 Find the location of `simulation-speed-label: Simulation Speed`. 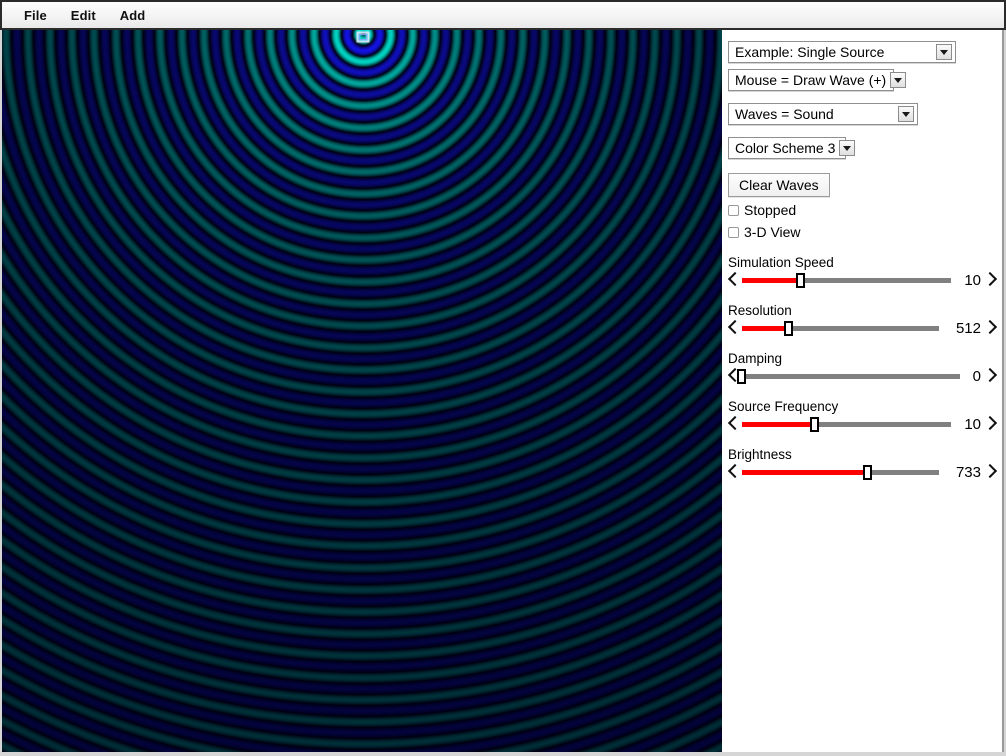

simulation-speed-label: Simulation Speed is located at coordinates (781, 262).